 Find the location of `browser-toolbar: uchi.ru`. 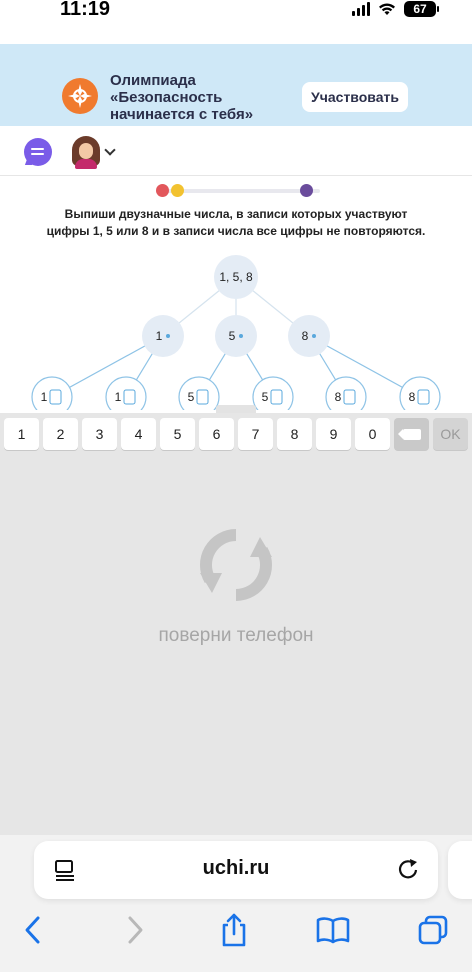

browser-toolbar: uchi.ru is located at coordinates (236, 903).